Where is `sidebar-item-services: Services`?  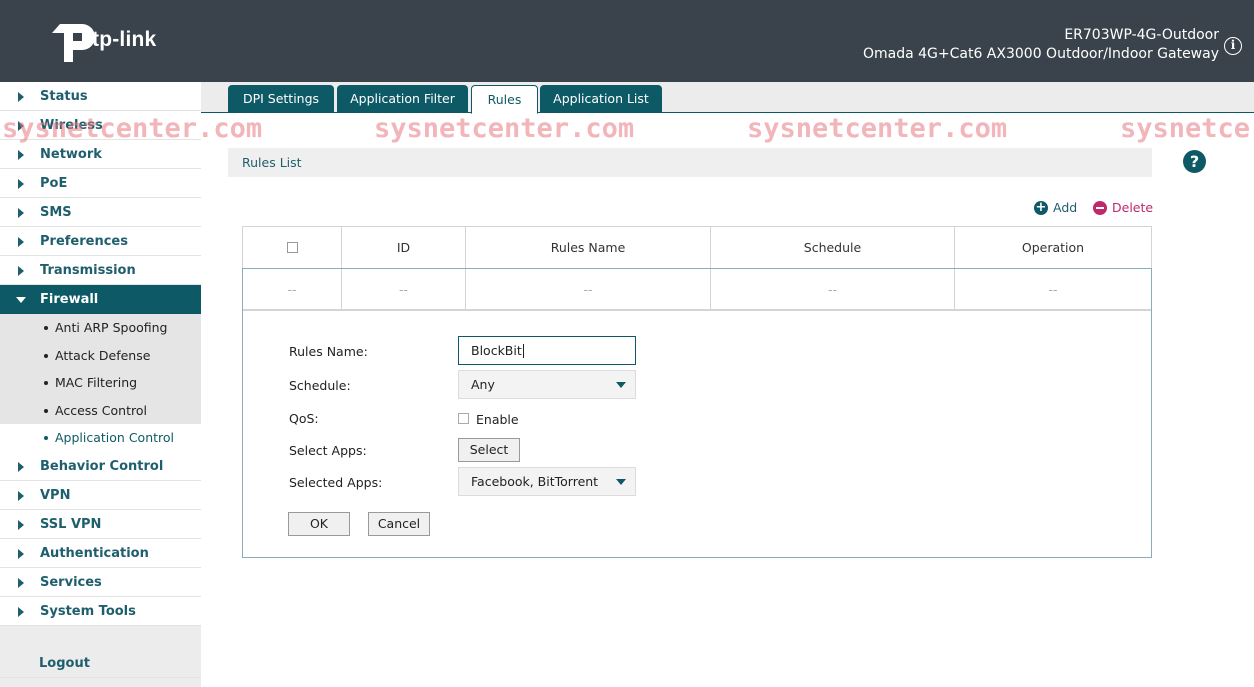
sidebar-item-services: Services is located at coordinates (100, 582).